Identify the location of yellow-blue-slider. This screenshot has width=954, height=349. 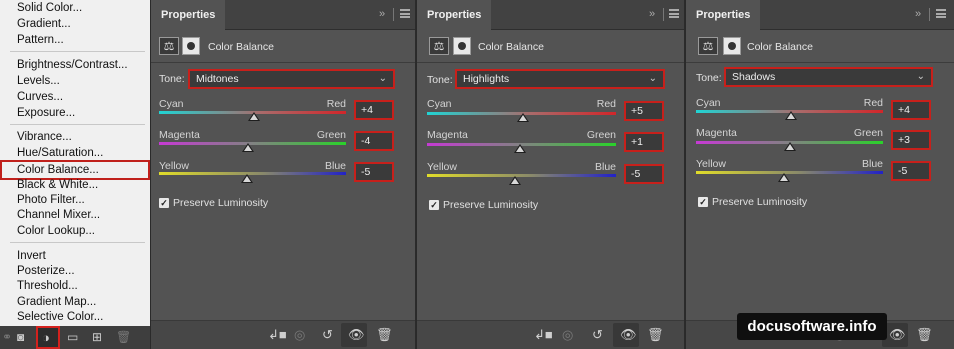
(521, 175).